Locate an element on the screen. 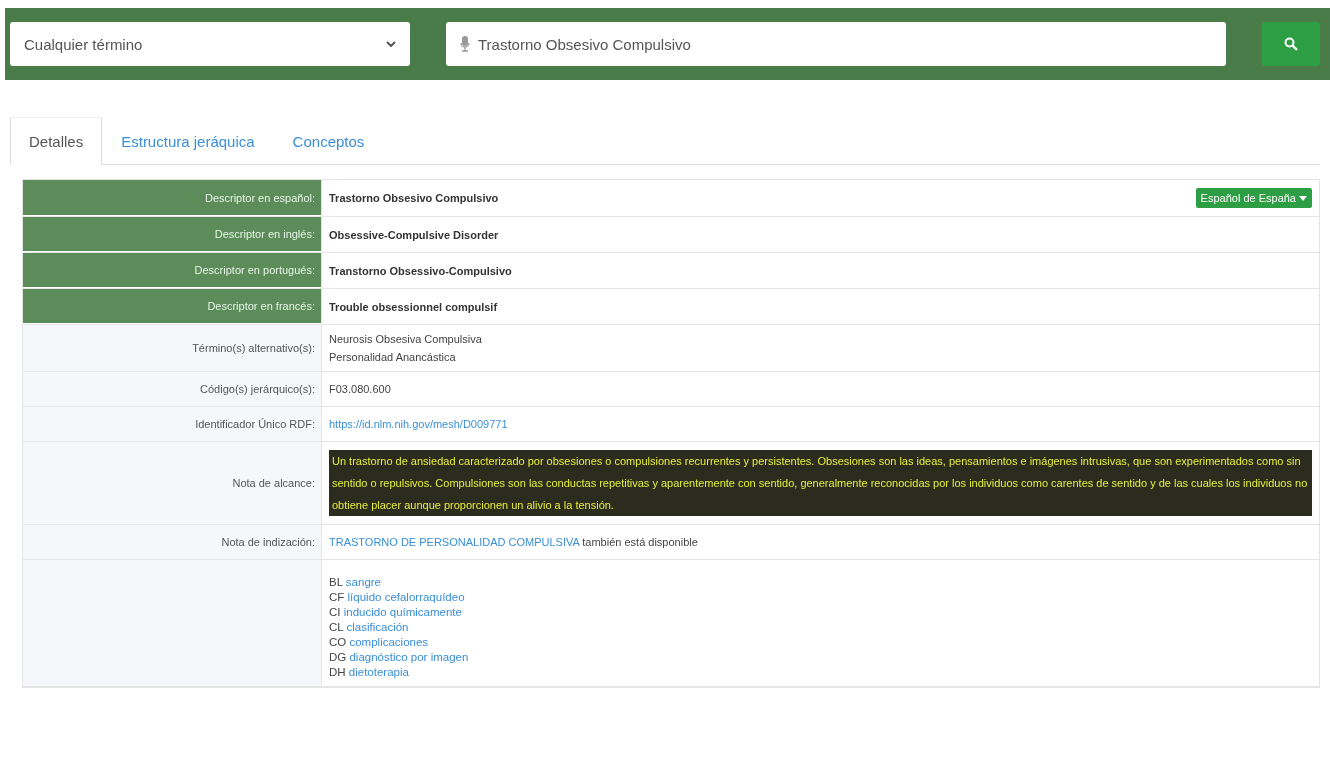  rdf-link: https://id.nlm.nih.gov/mesh/D009771 is located at coordinates (418, 424).